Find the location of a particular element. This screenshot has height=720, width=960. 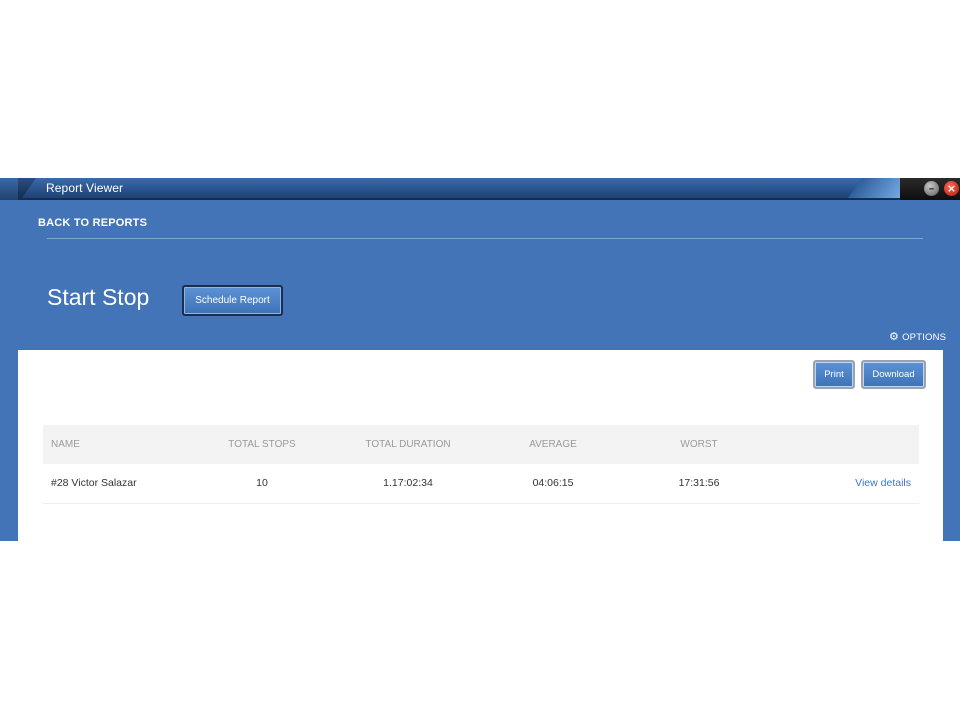

cell-total-stops: 10 is located at coordinates (262, 483).